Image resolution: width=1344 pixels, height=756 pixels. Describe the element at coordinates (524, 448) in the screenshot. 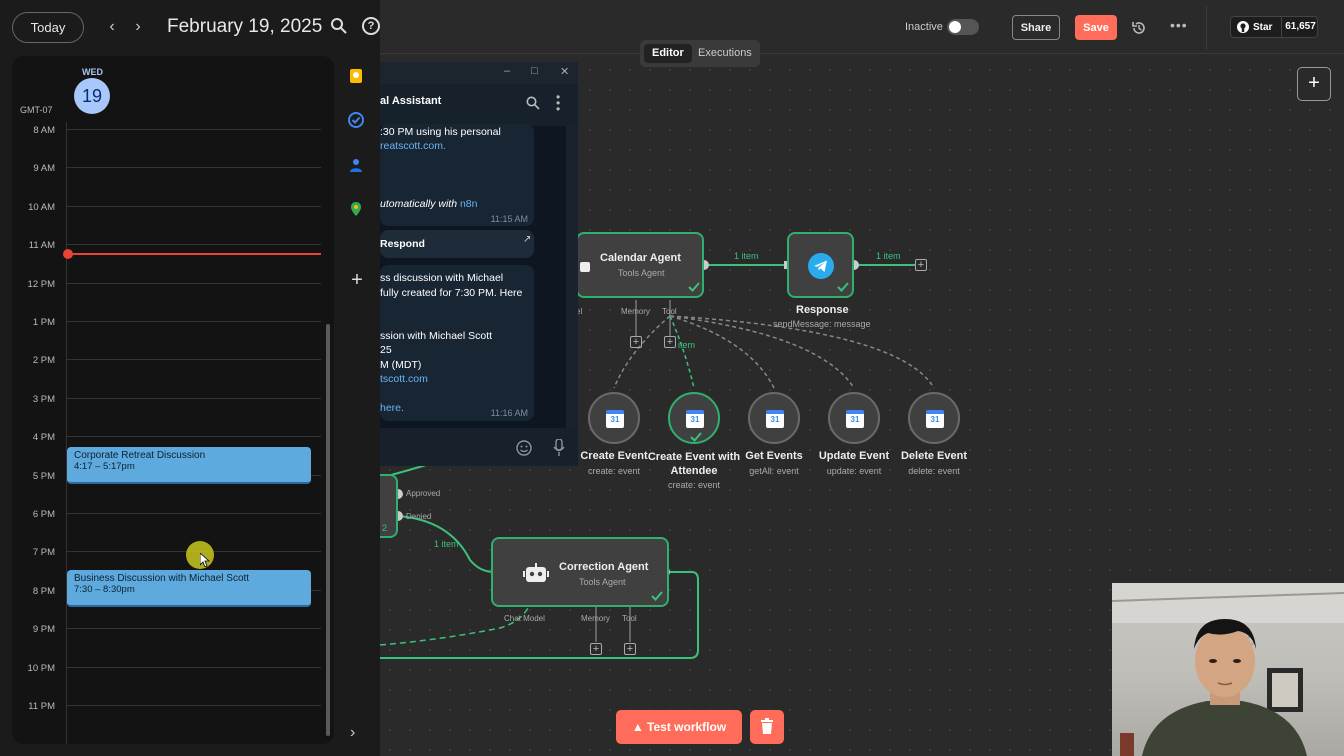

I see `emoji-icon` at that location.